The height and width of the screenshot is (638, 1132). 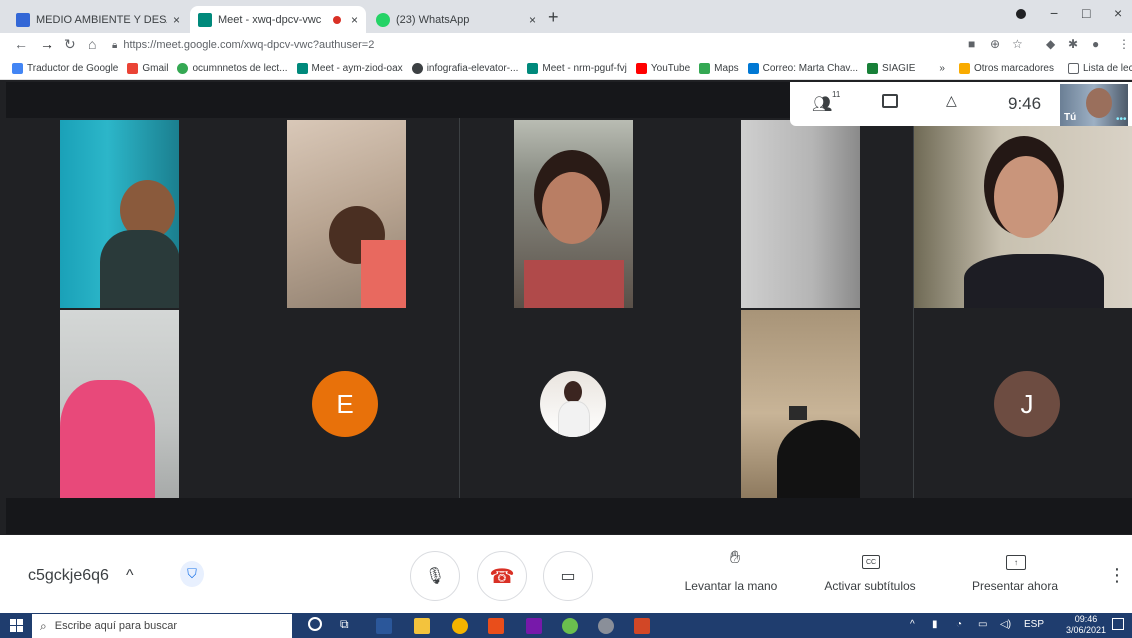 What do you see at coordinates (384, 626) in the screenshot?
I see `word-icon` at bounding box center [384, 626].